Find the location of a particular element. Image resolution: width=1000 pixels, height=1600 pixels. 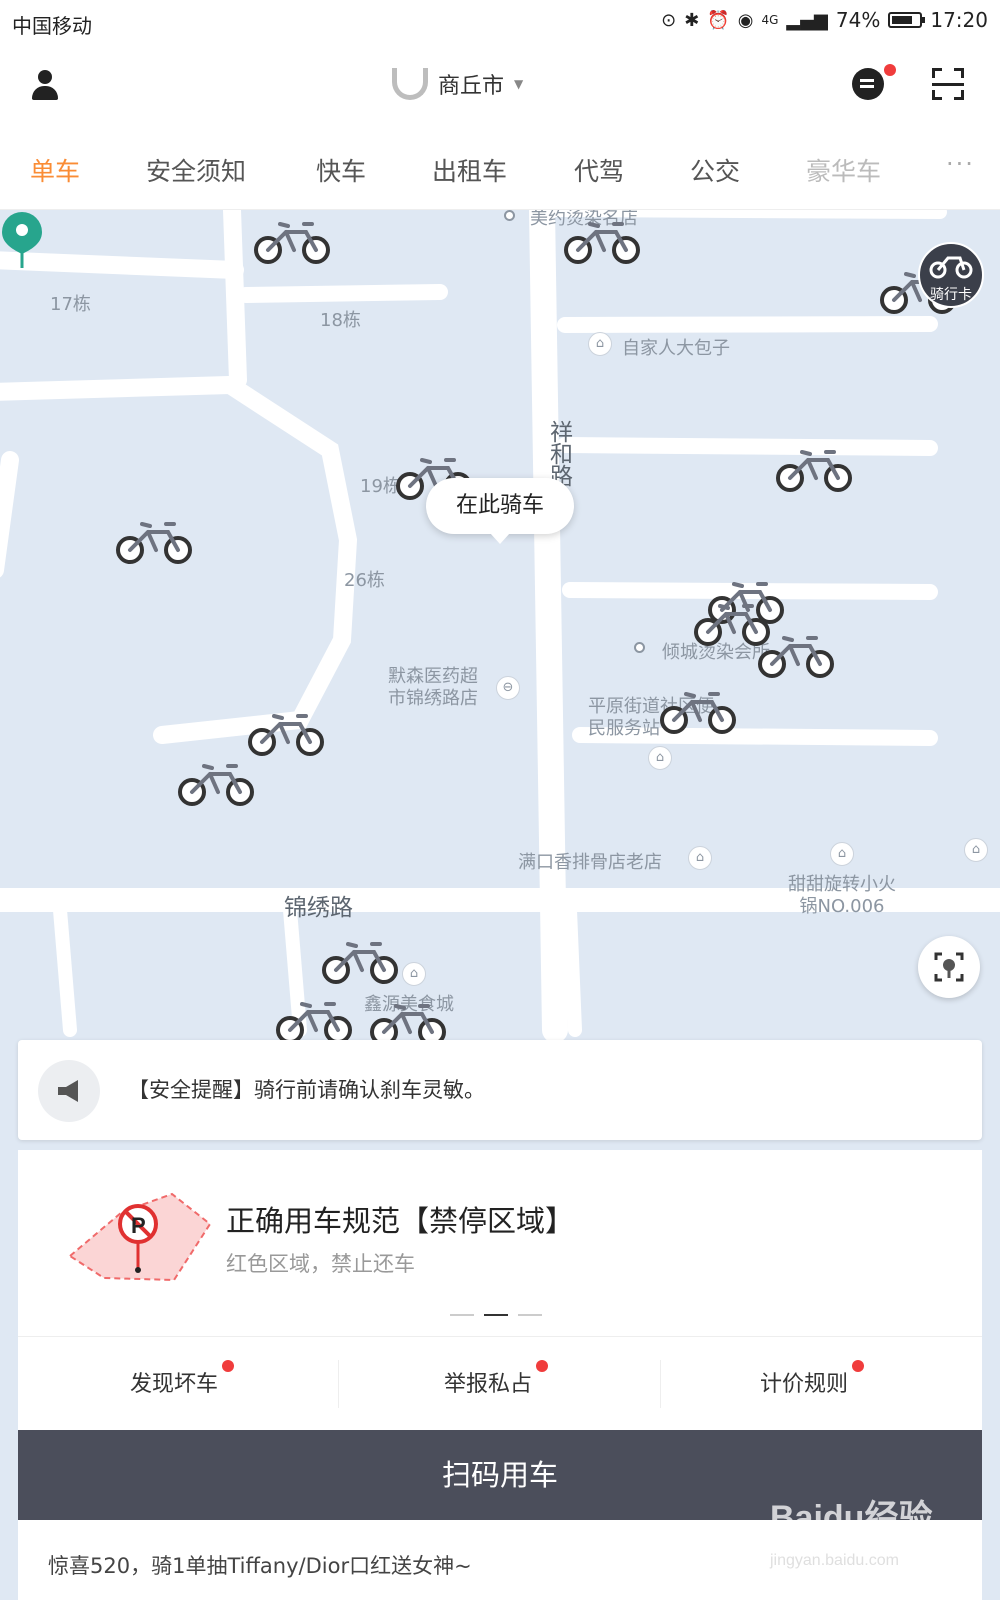

tab-safety: 安全须知 is located at coordinates (196, 170).